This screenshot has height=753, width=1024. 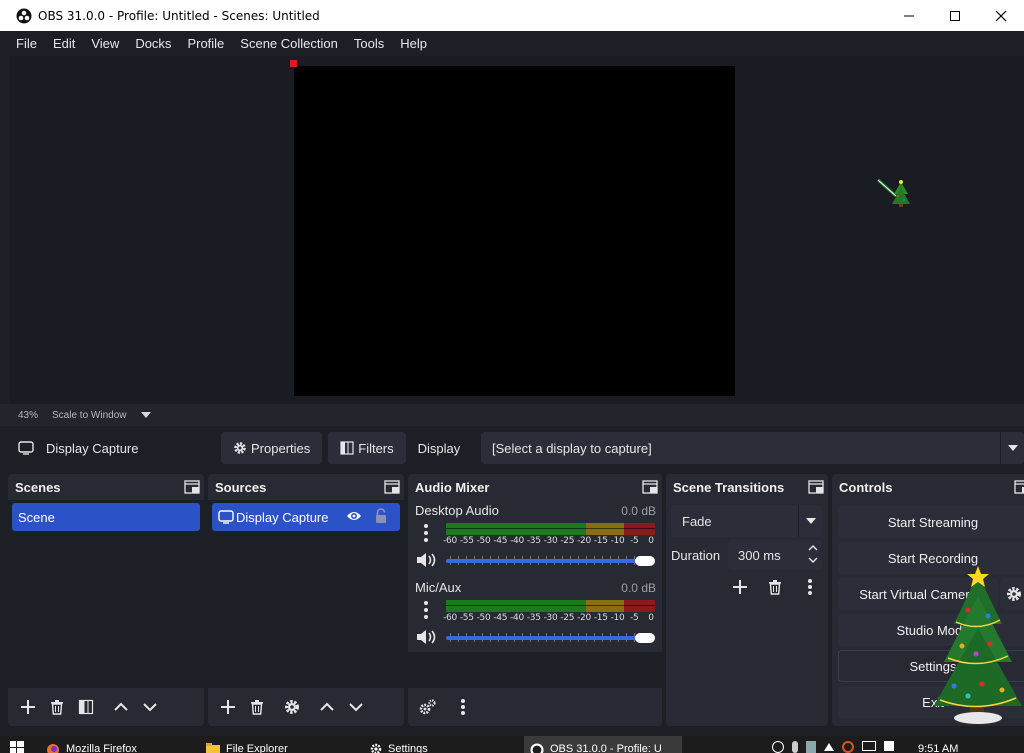 What do you see at coordinates (413, 43) in the screenshot?
I see `menu-help: Help` at bounding box center [413, 43].